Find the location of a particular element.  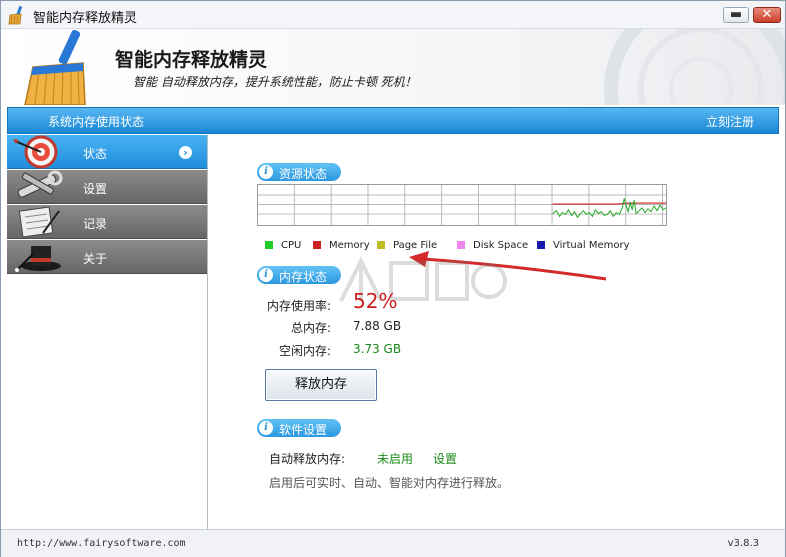

sidebar-item-settings: 设置 is located at coordinates (107, 187).